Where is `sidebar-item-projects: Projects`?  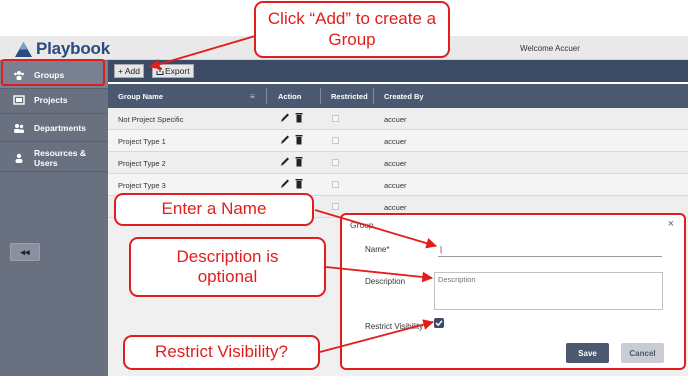
sidebar-item-projects: Projects is located at coordinates (54, 100).